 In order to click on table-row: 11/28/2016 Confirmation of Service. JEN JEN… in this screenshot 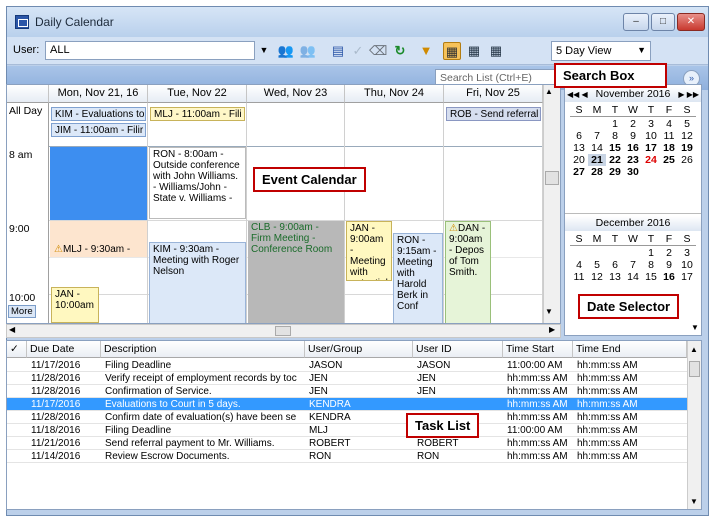, I will do `click(347, 391)`.